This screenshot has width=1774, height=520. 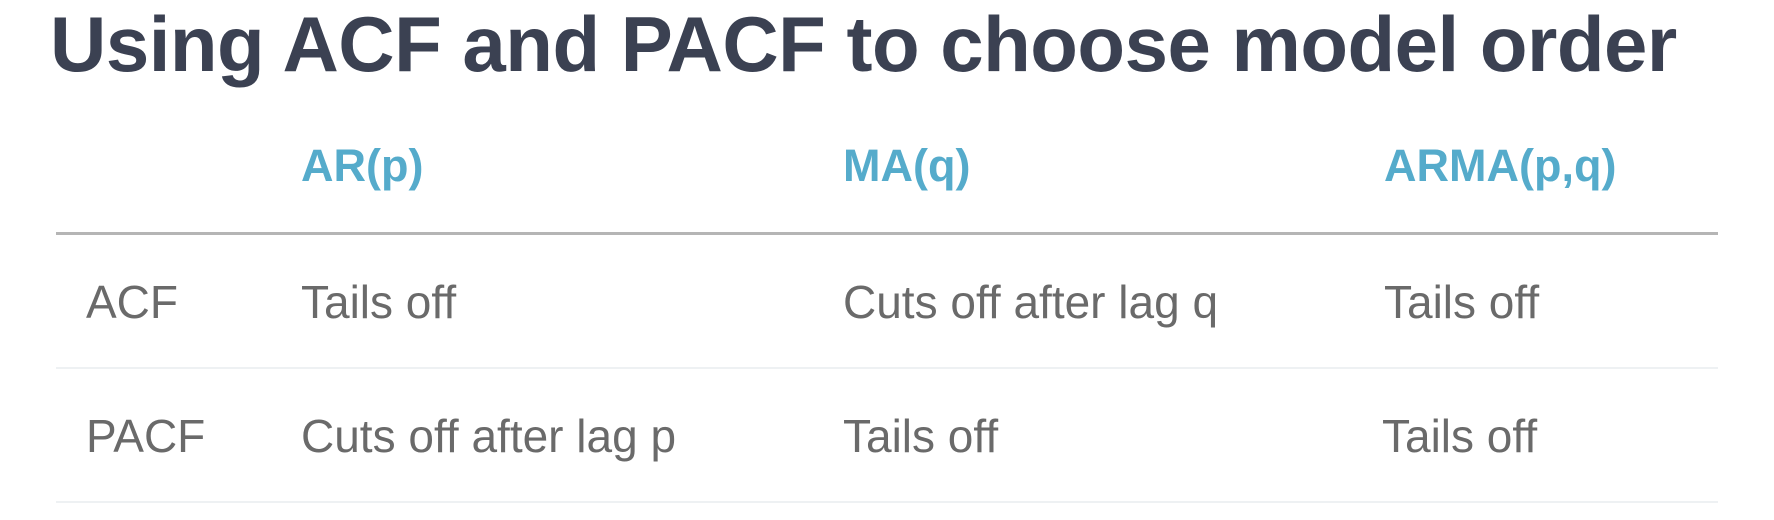 What do you see at coordinates (146, 436) in the screenshot?
I see `row-label-pacf: PACF` at bounding box center [146, 436].